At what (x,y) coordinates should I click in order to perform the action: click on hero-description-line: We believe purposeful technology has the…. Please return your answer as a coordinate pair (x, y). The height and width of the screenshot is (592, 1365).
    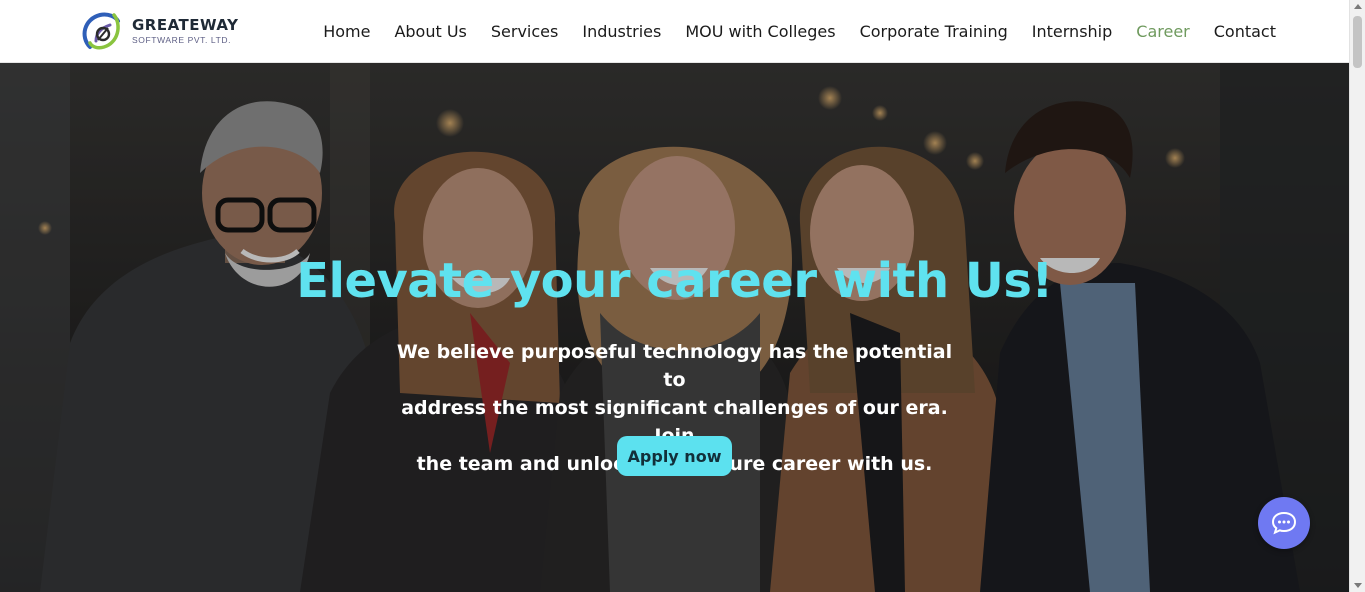
    Looking at the image, I should click on (674, 366).